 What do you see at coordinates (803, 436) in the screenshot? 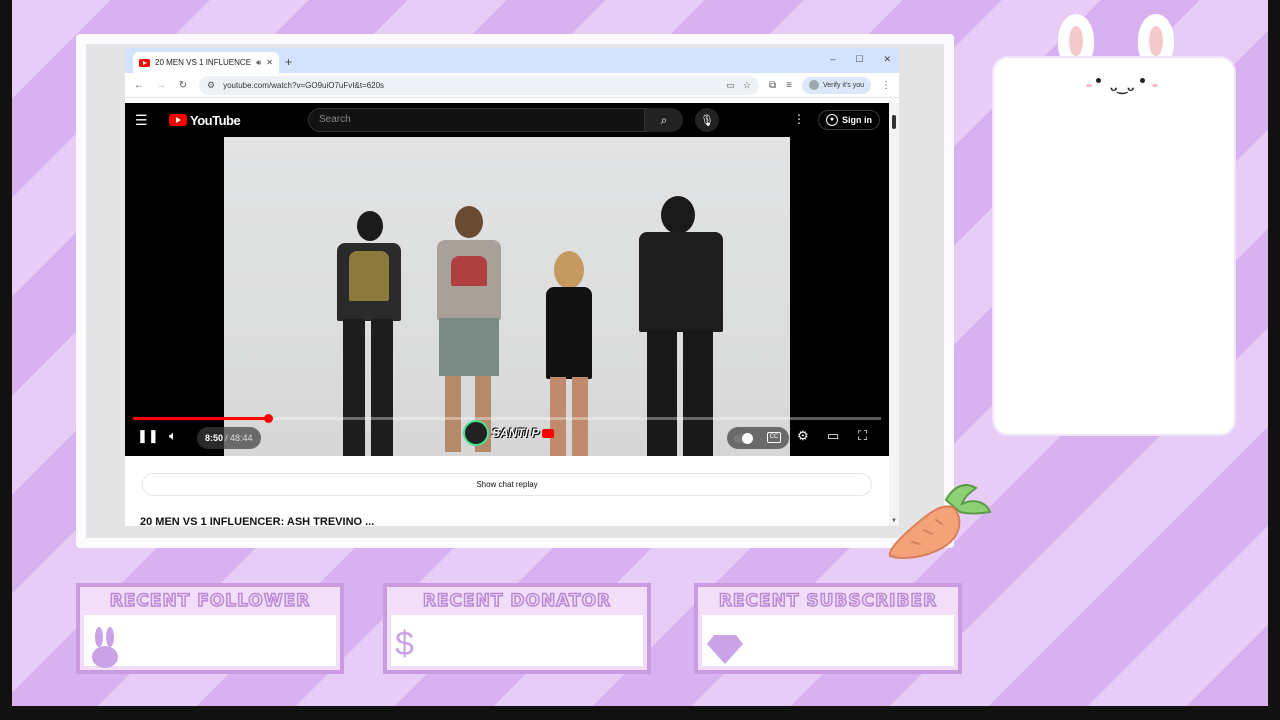
I see `settings-gear-icon: ⚙` at bounding box center [803, 436].